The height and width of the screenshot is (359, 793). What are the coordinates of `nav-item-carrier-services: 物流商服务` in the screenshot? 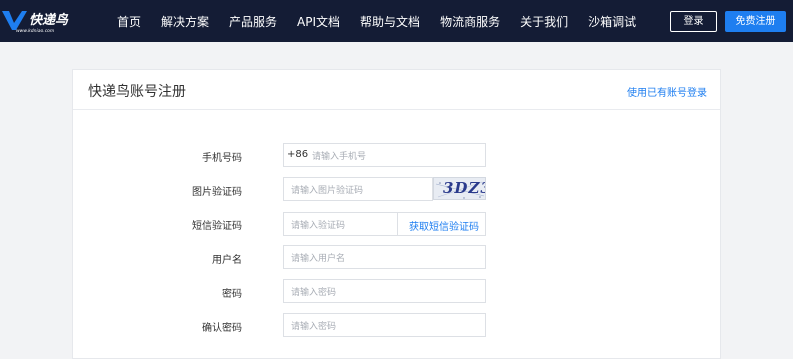 It's located at (470, 21).